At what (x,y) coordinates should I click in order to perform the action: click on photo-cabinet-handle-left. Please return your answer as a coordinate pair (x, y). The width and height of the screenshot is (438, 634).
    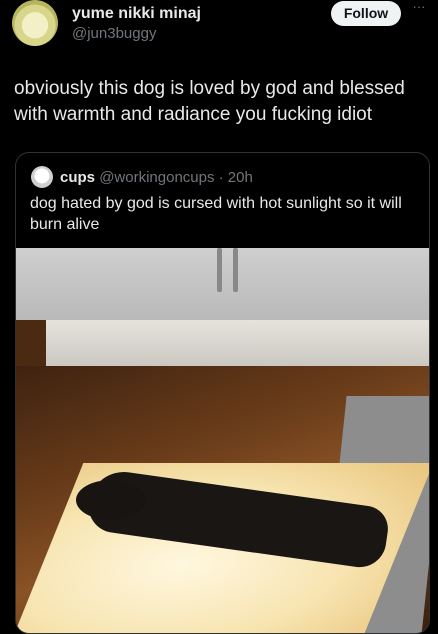
    Looking at the image, I should click on (219, 270).